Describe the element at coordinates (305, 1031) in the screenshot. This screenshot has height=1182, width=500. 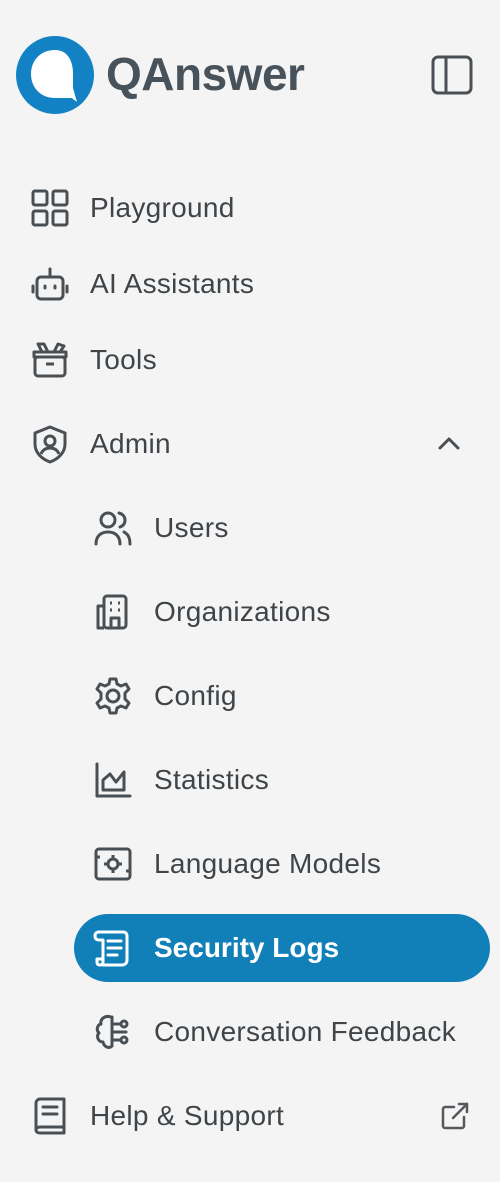
I see `nav-item-label: Conversation Feedback` at that location.